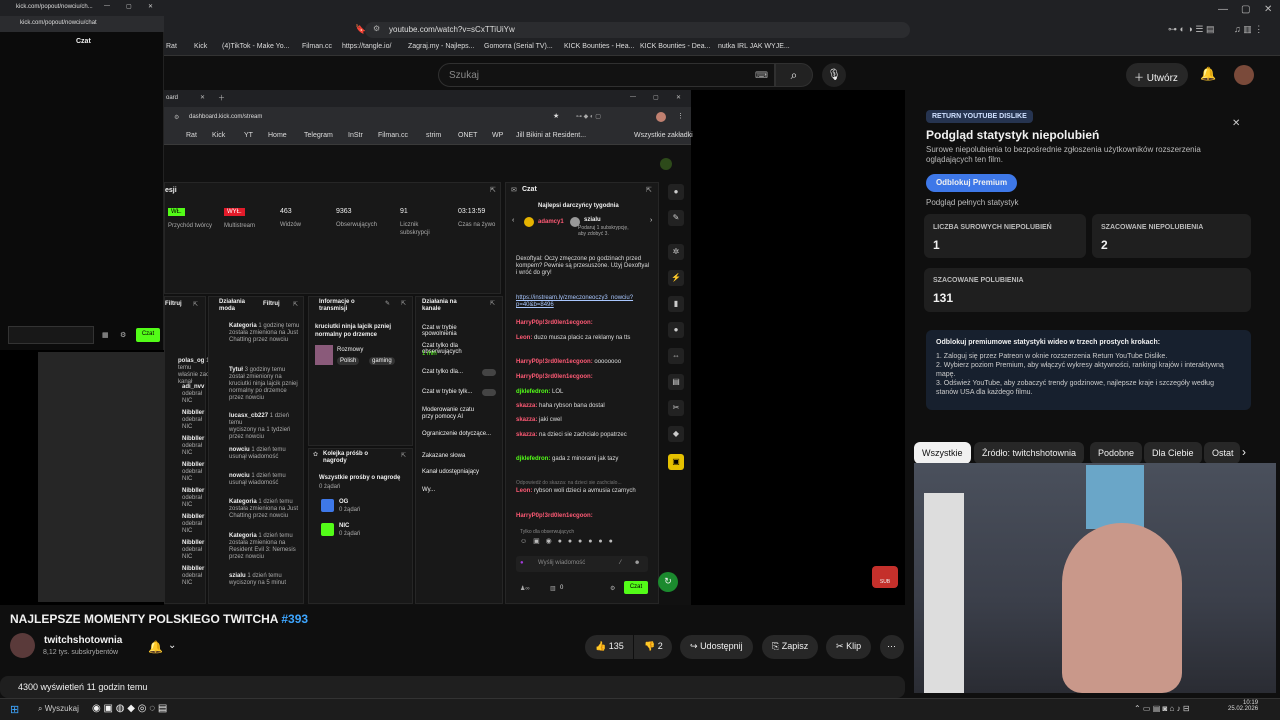  I want to click on menu-icon: ⋮, so click(680, 116).